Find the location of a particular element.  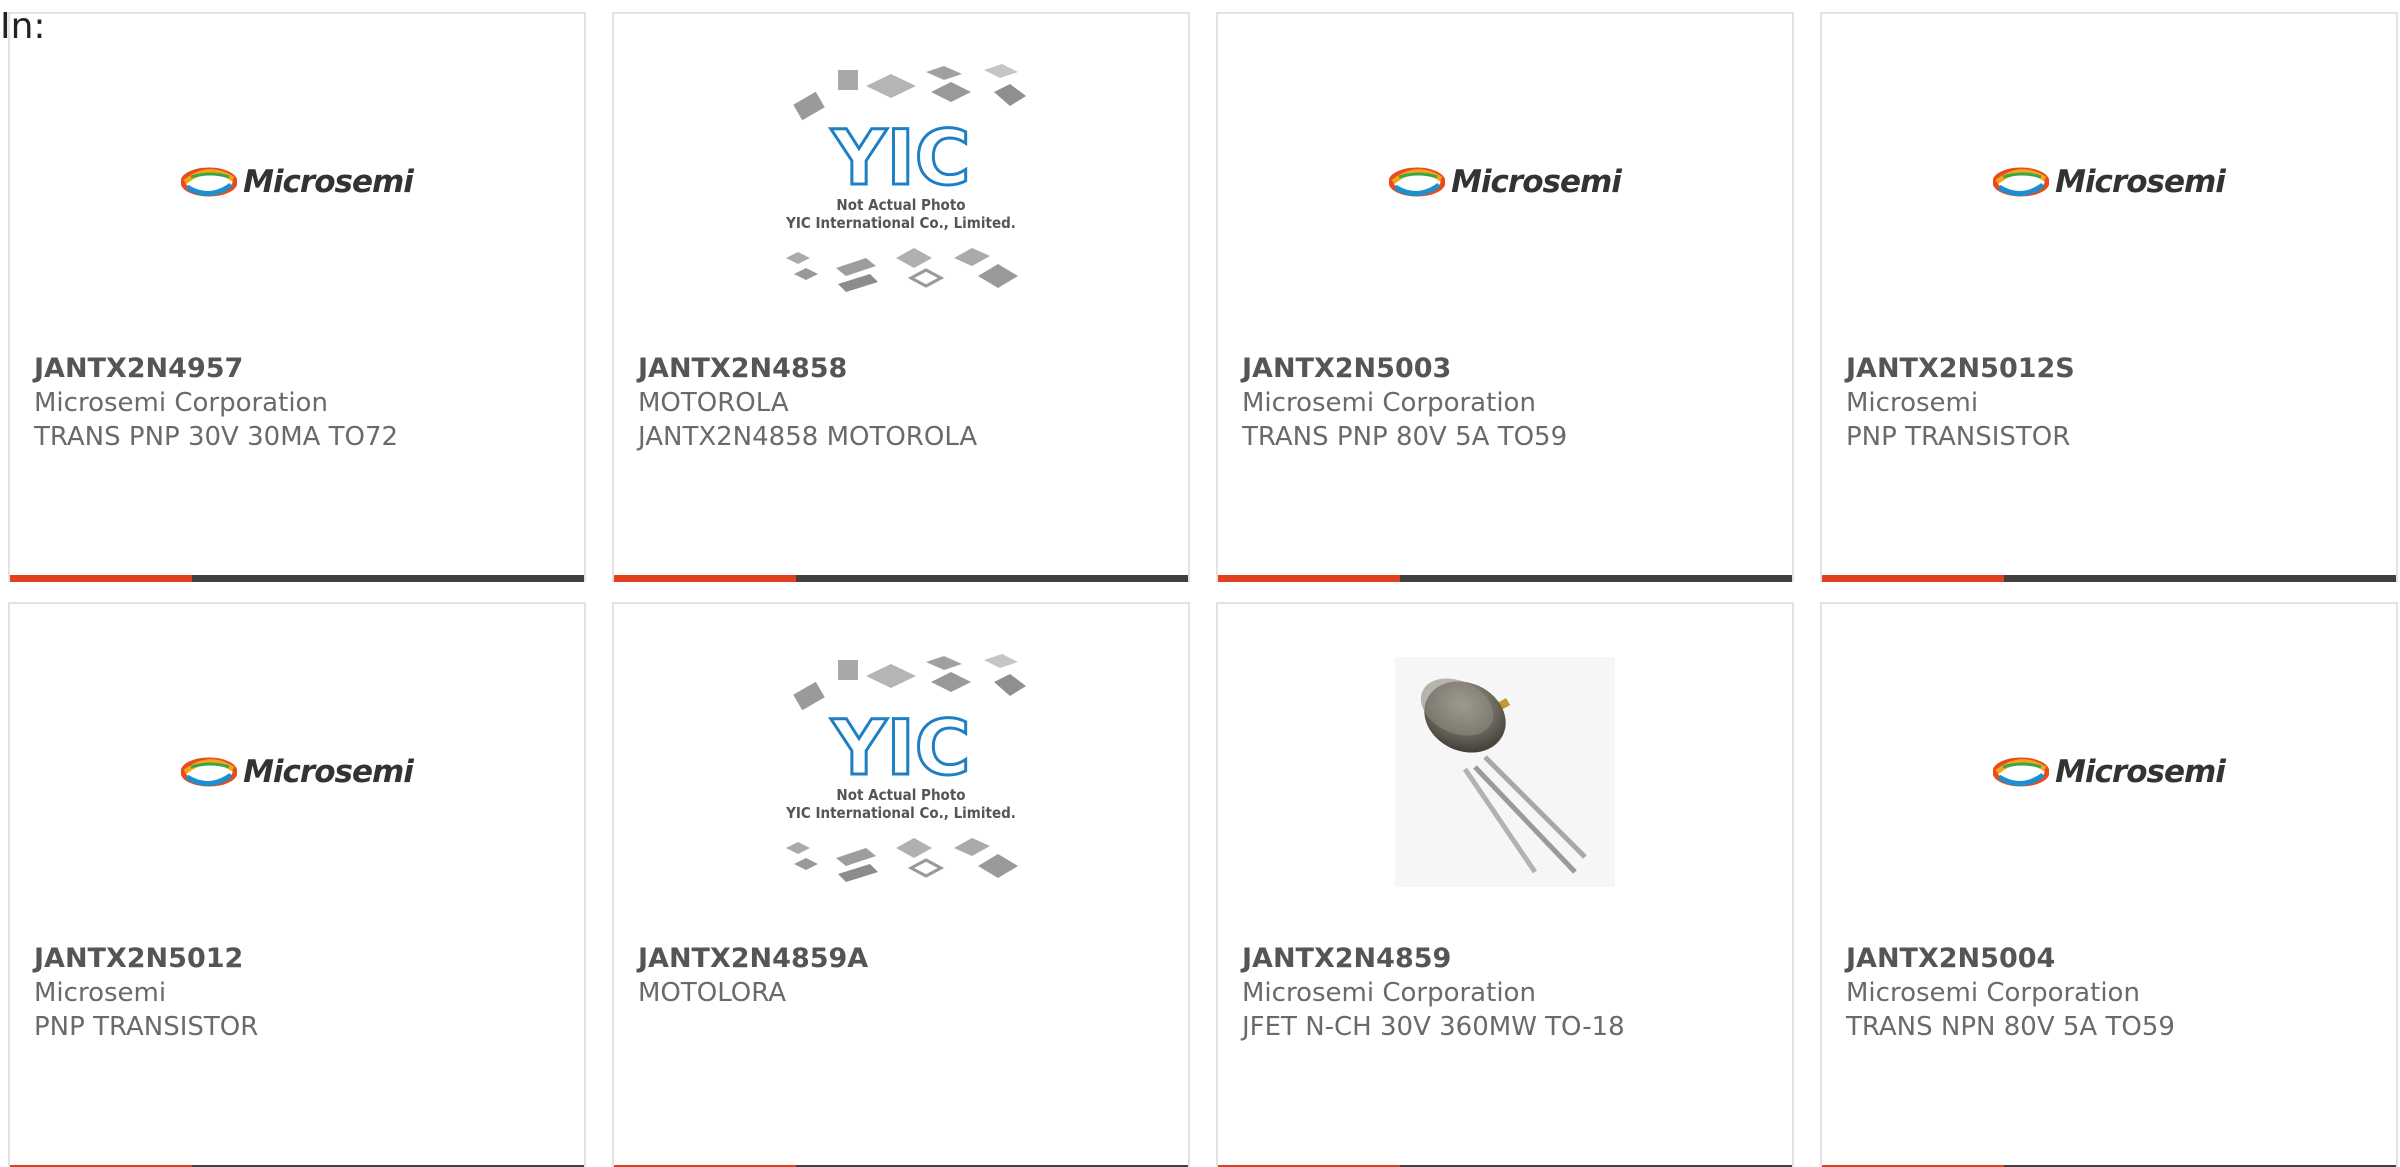

part-number: JANTX2N5012S is located at coordinates (2115, 369).